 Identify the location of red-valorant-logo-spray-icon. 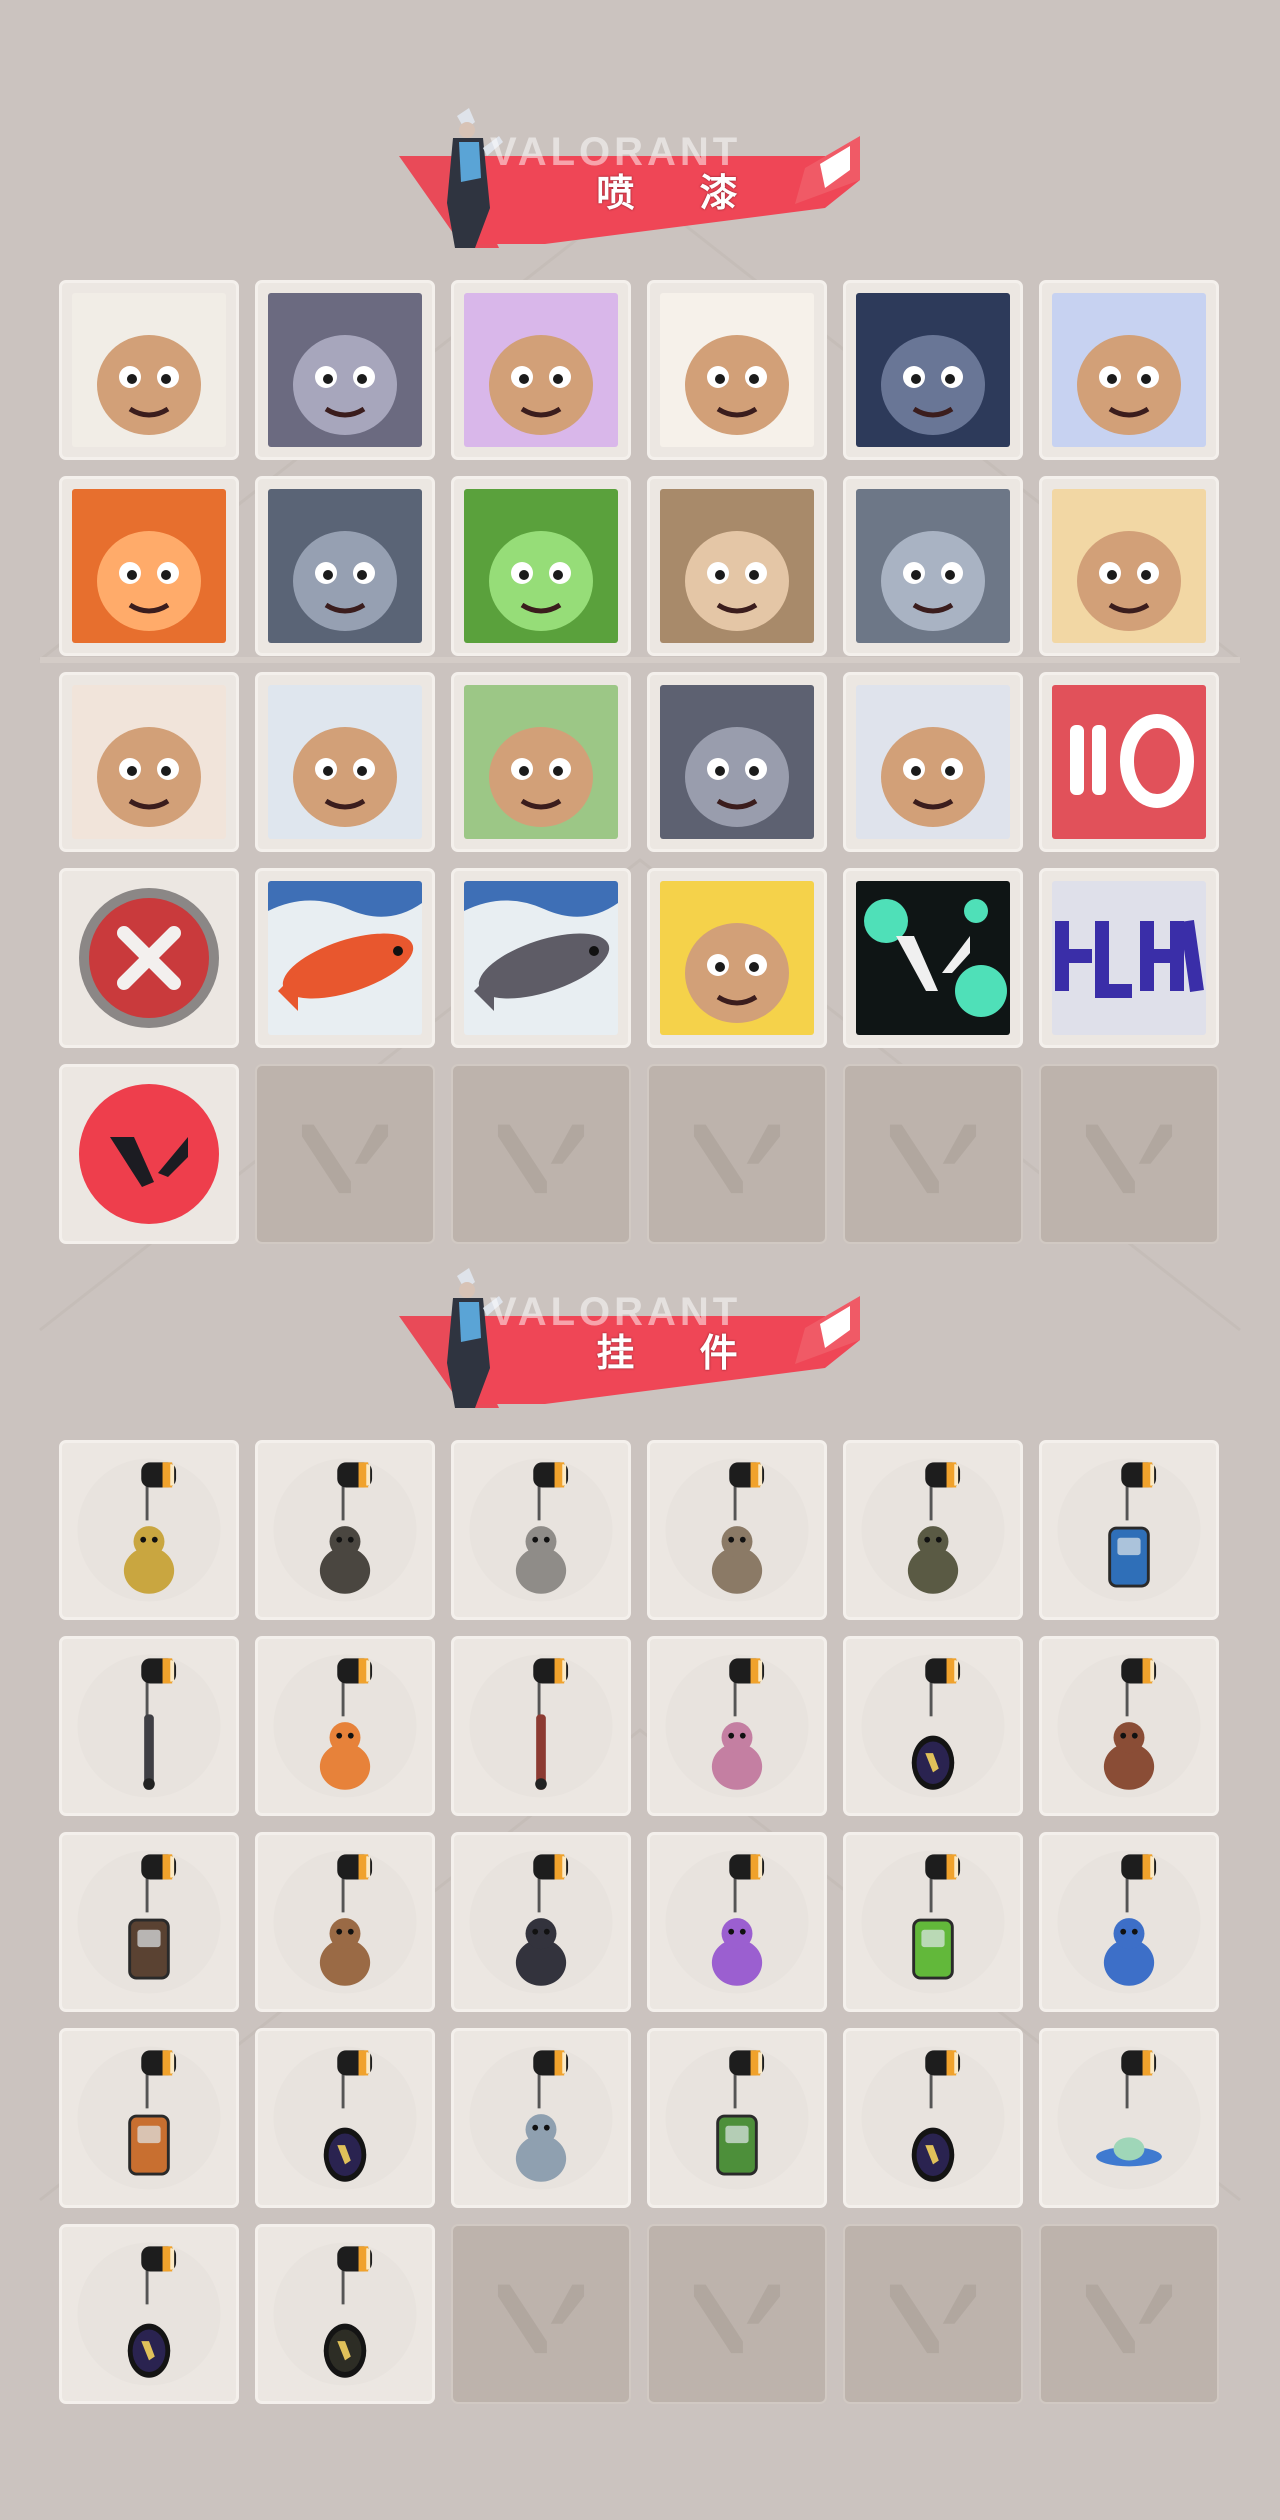
(149, 1154).